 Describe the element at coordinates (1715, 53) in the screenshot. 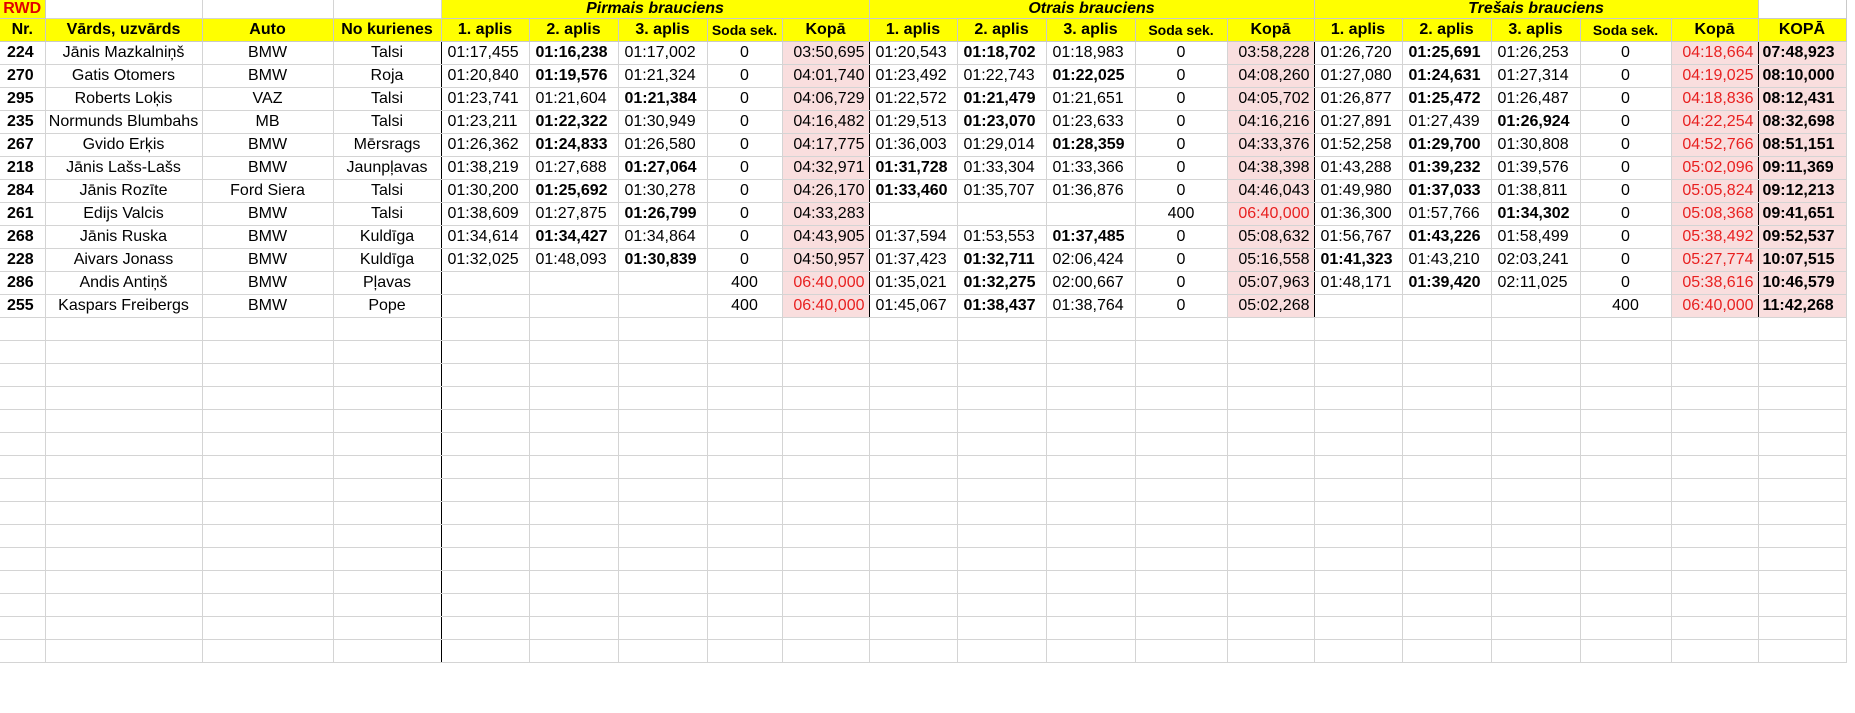

I see `cell-run3-sum: 04:18,664` at that location.